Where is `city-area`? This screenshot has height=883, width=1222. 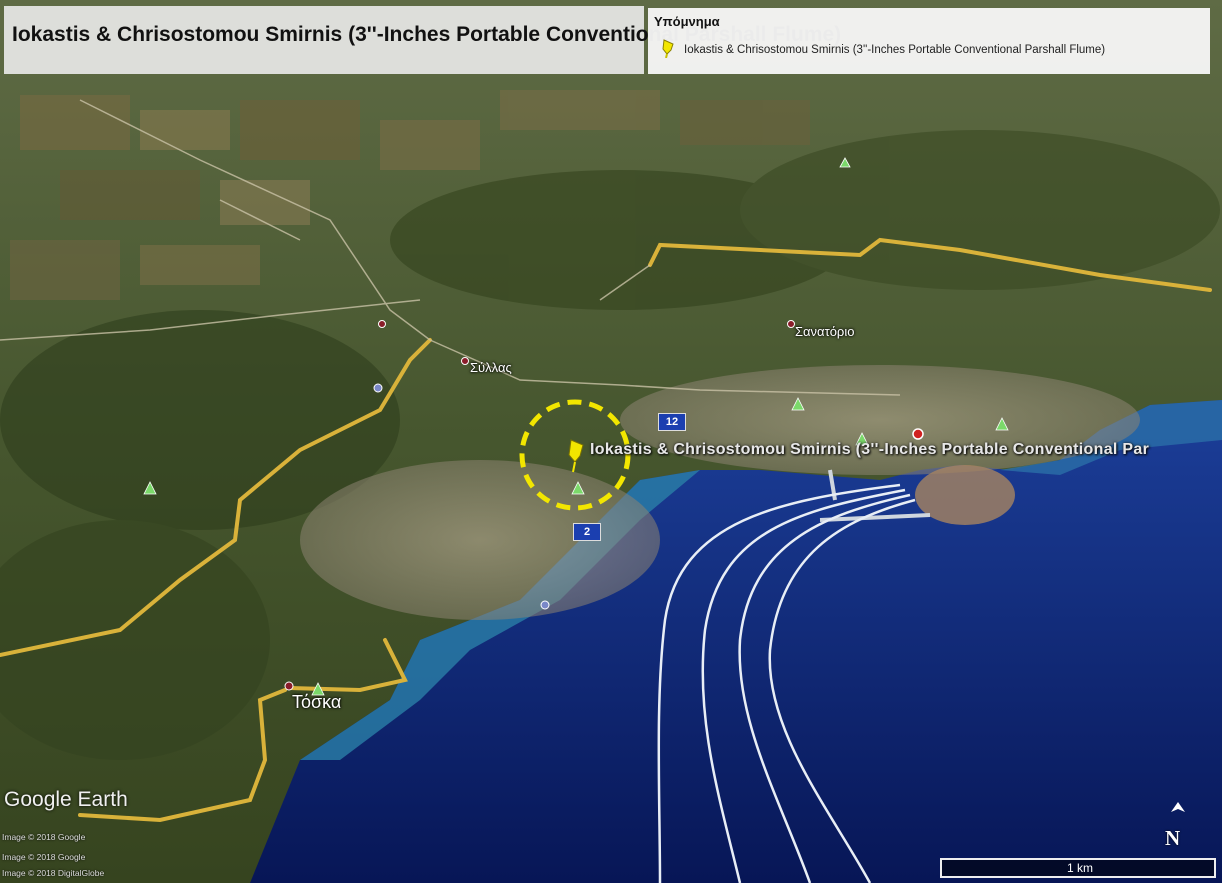
city-area is located at coordinates (480, 540).